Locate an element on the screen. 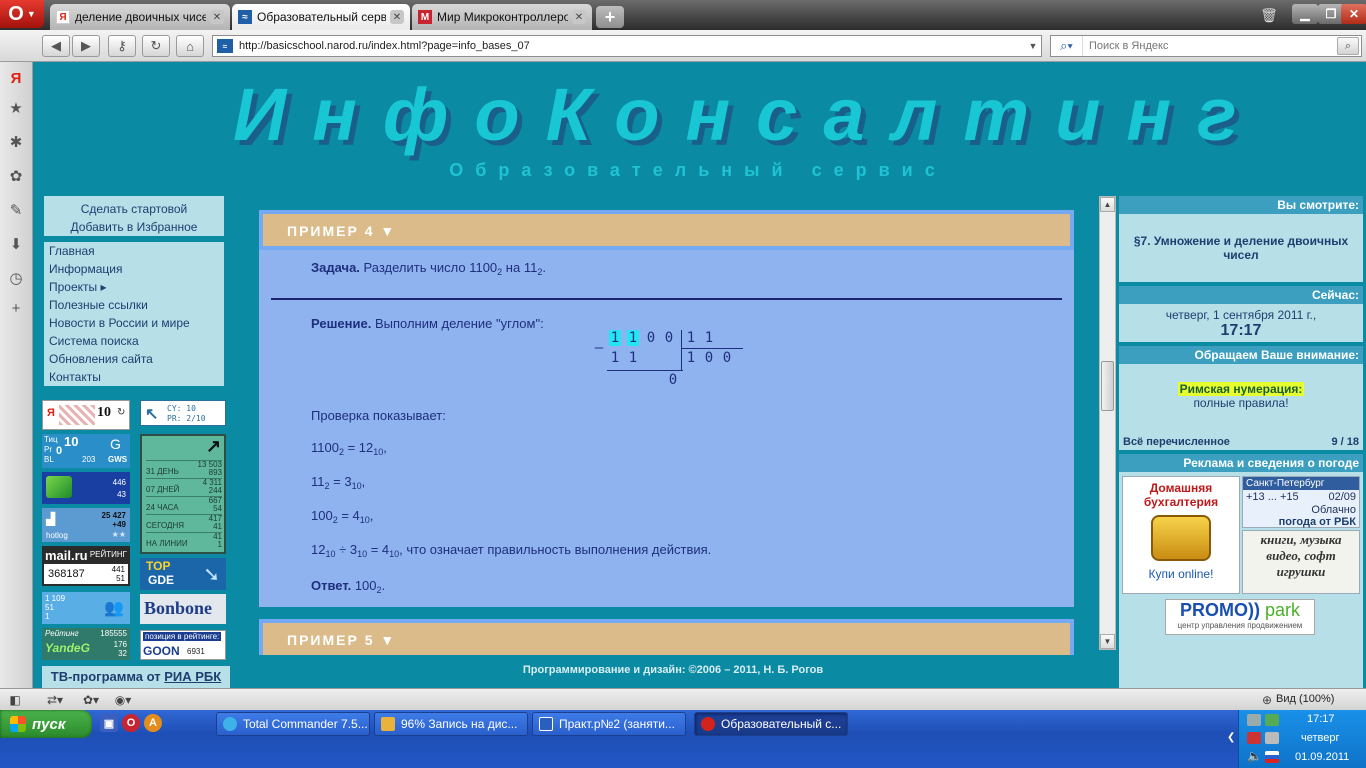  zoom-level: Вид (100%) is located at coordinates (1305, 699).